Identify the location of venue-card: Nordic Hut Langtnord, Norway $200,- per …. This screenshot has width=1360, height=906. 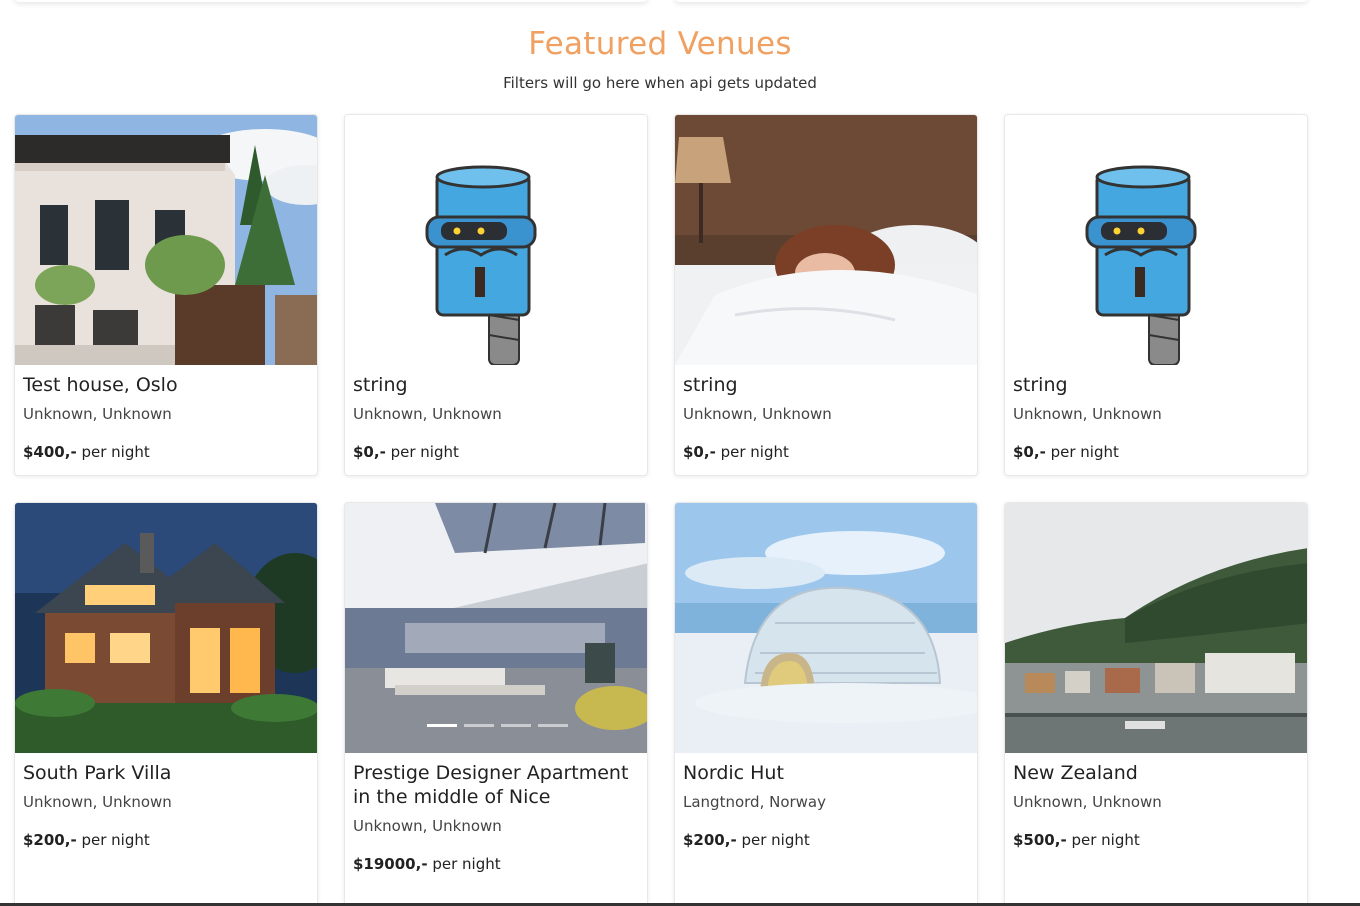
(826, 704).